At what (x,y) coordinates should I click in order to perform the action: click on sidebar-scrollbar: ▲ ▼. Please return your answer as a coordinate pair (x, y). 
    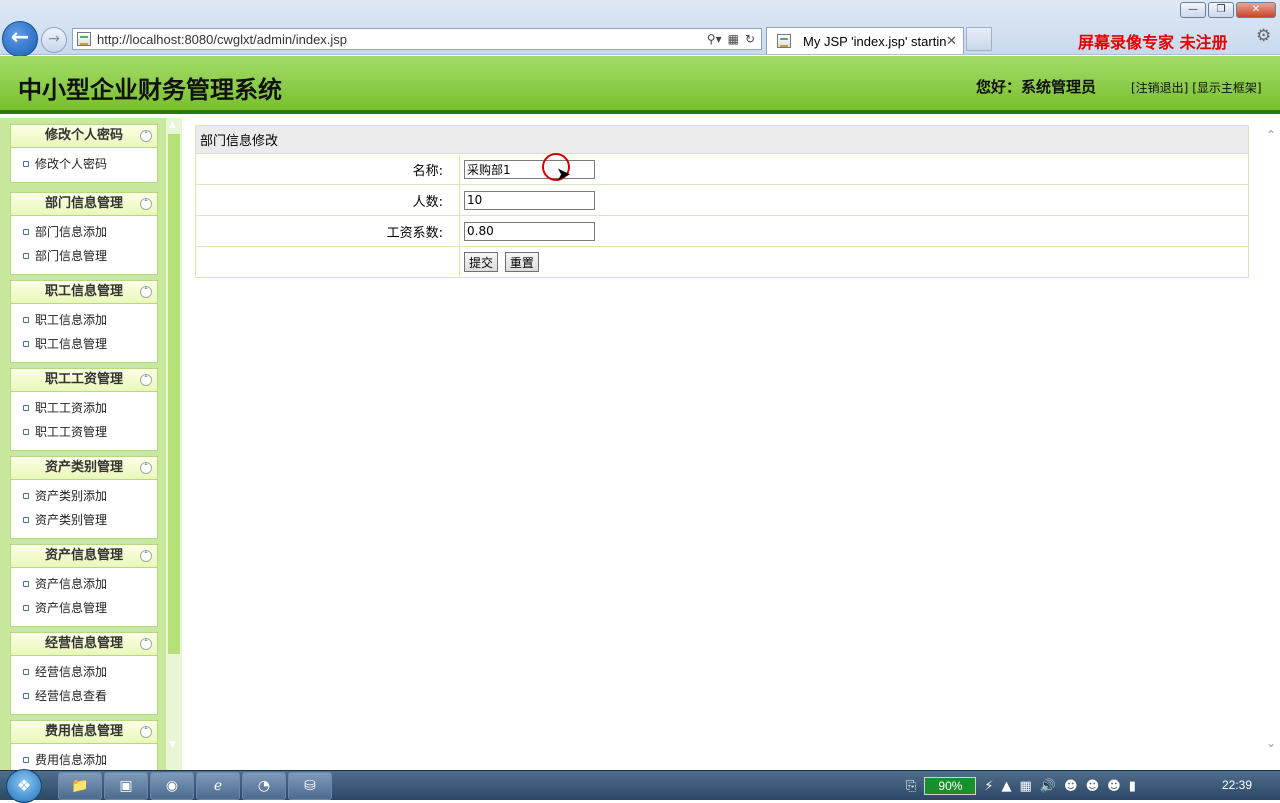
    Looking at the image, I should click on (174, 444).